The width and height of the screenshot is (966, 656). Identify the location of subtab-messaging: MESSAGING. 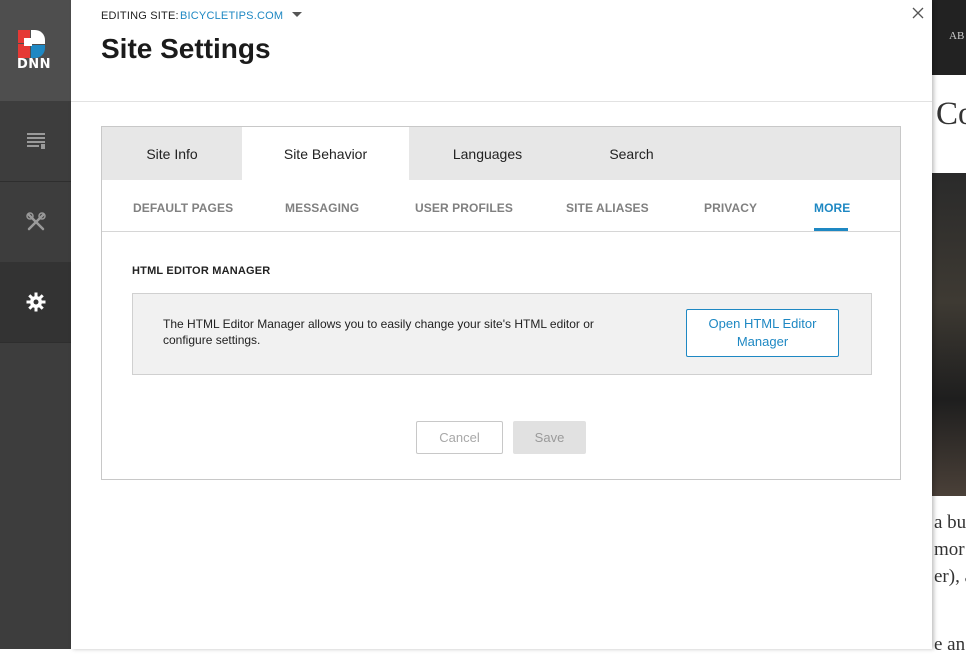
(322, 208).